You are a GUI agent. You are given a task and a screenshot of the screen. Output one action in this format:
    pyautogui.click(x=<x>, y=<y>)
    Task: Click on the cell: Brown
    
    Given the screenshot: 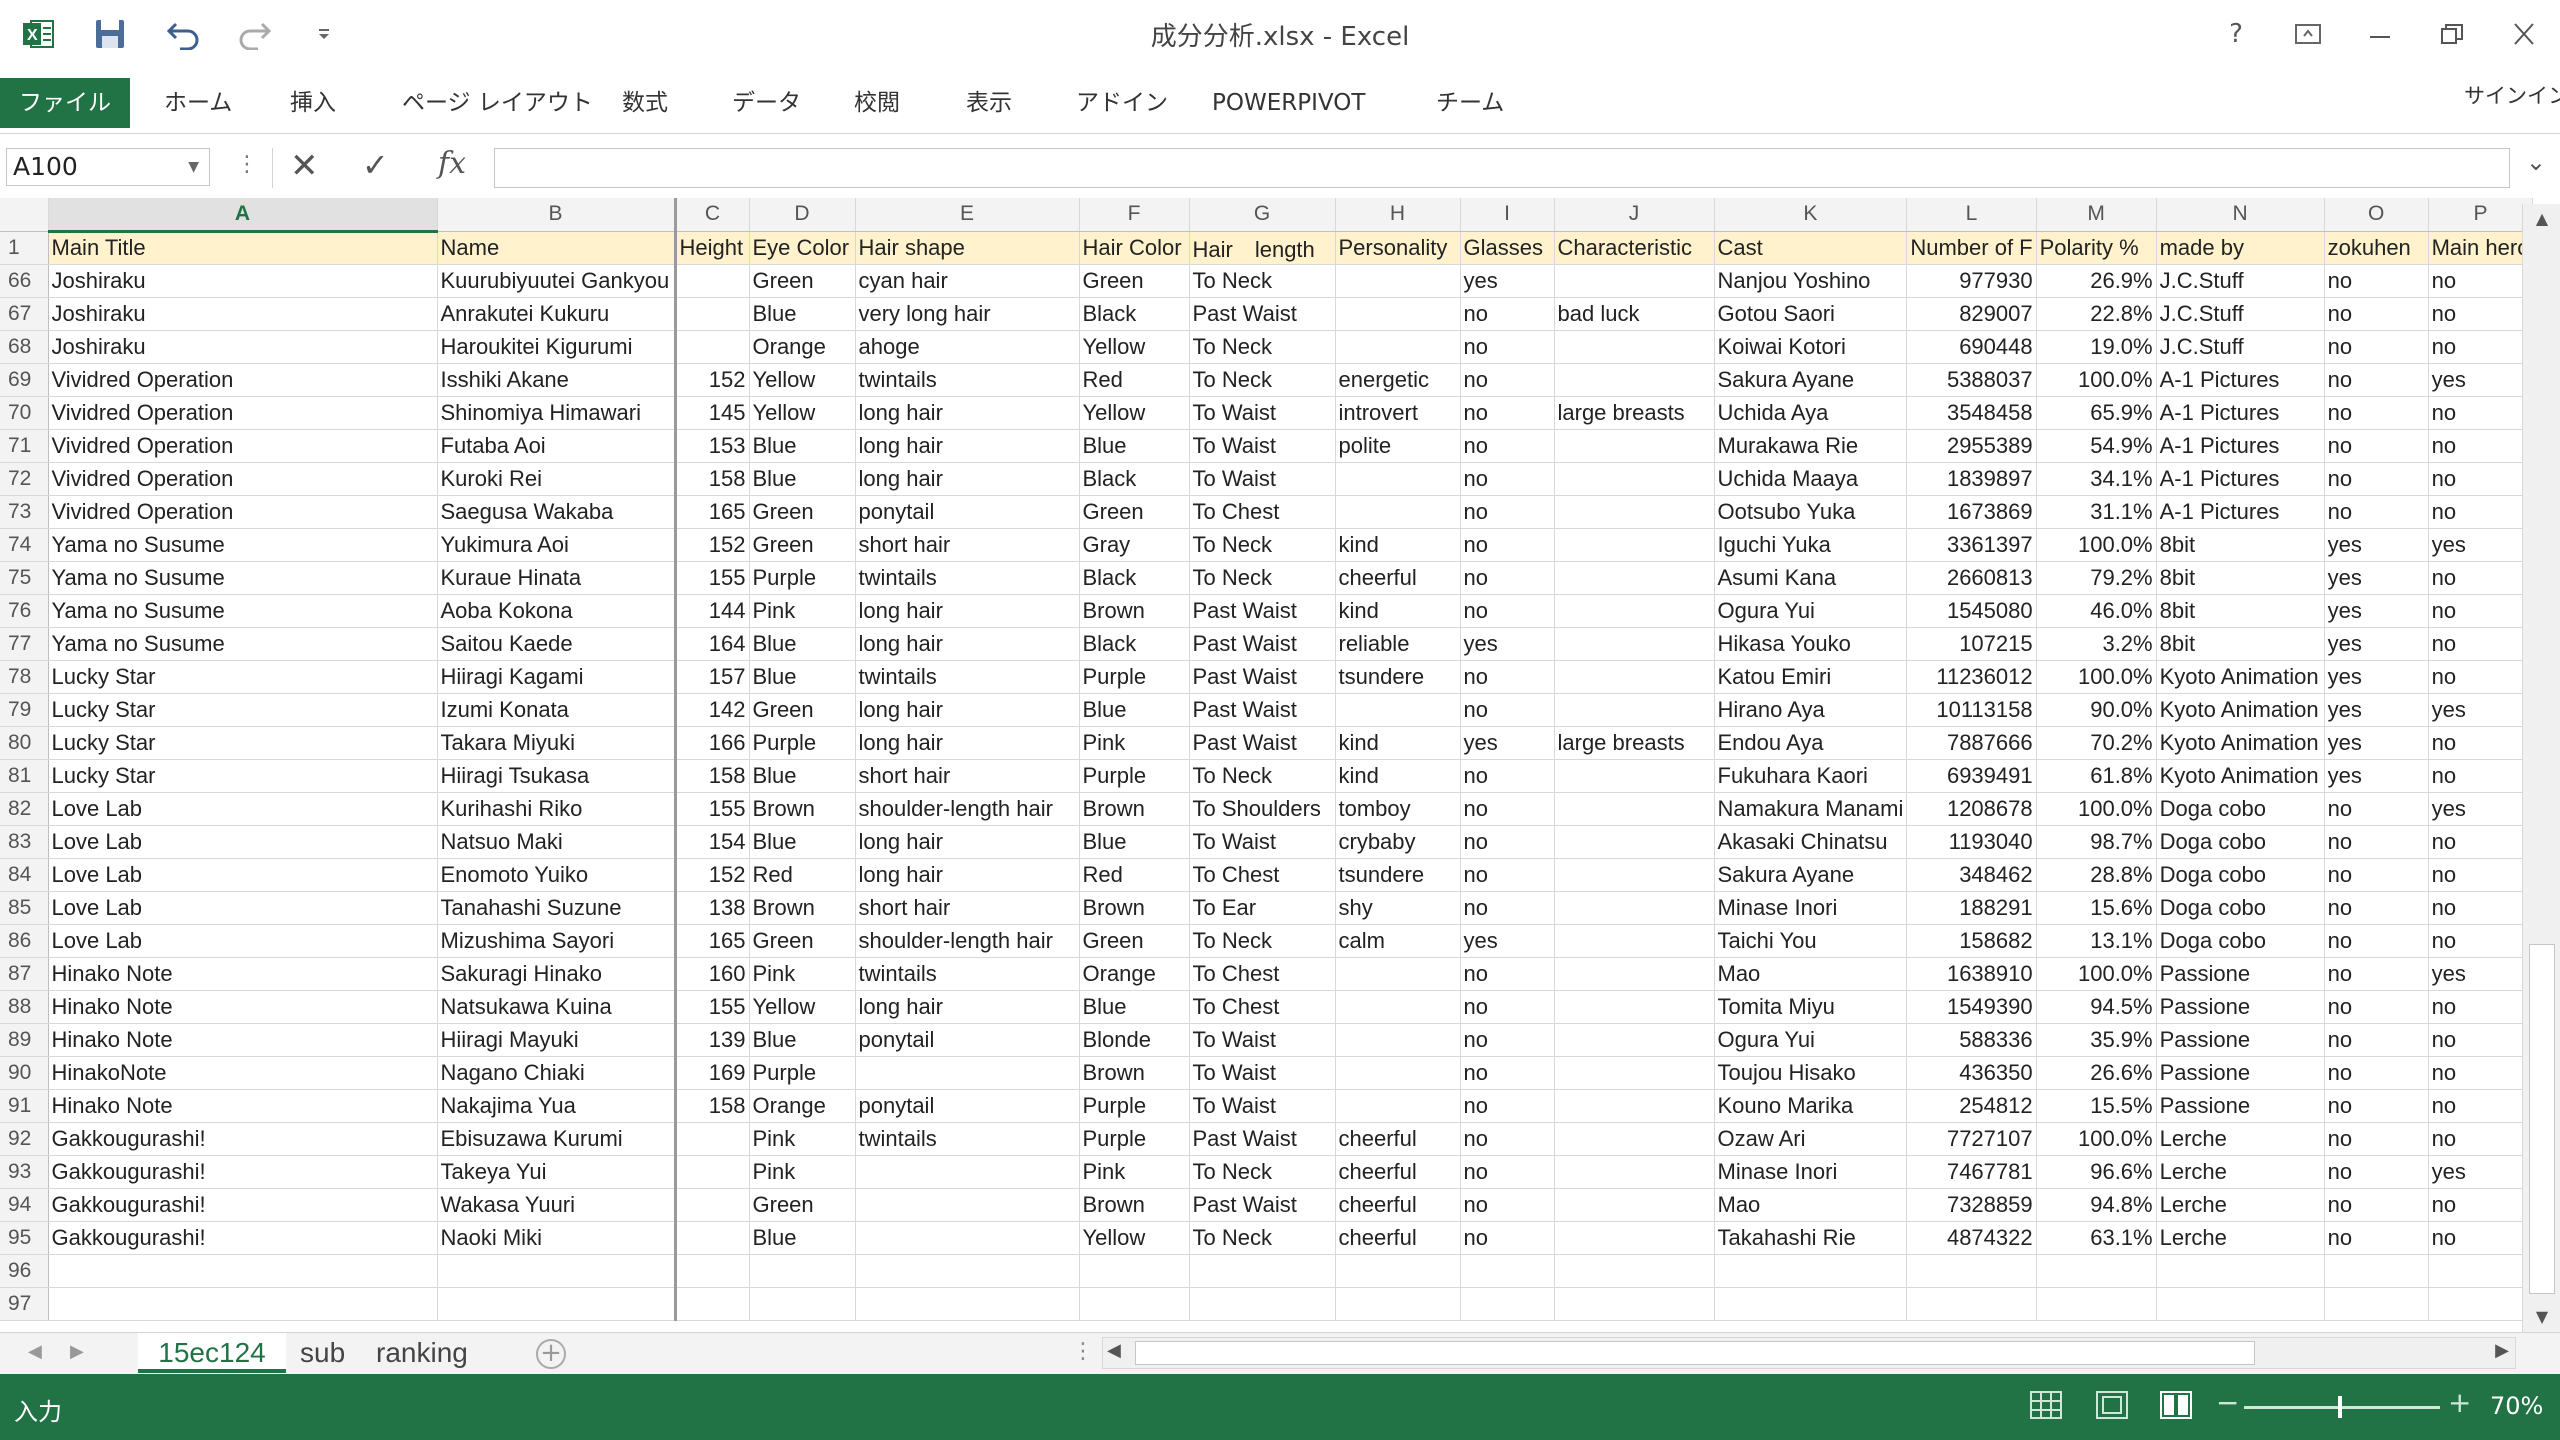 What is the action you would take?
    pyautogui.click(x=1134, y=611)
    